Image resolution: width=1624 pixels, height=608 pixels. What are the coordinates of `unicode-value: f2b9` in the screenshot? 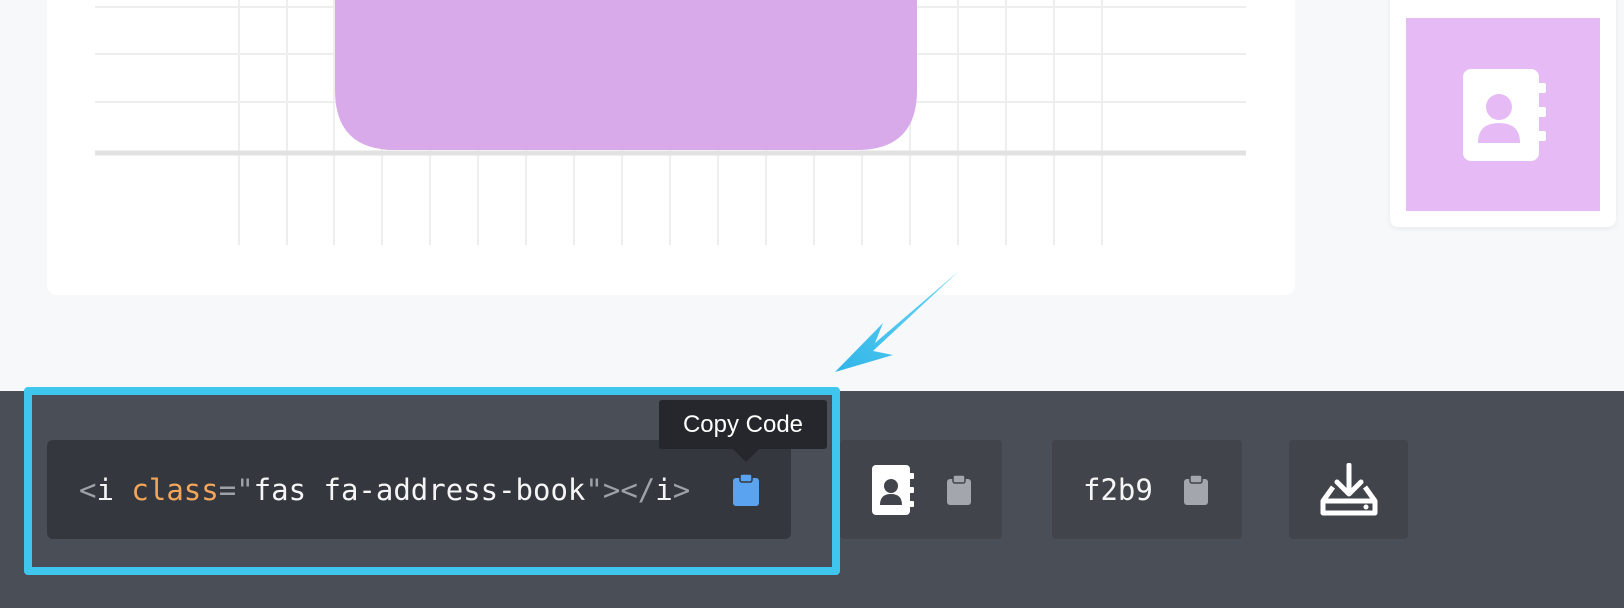 It's located at (1118, 489).